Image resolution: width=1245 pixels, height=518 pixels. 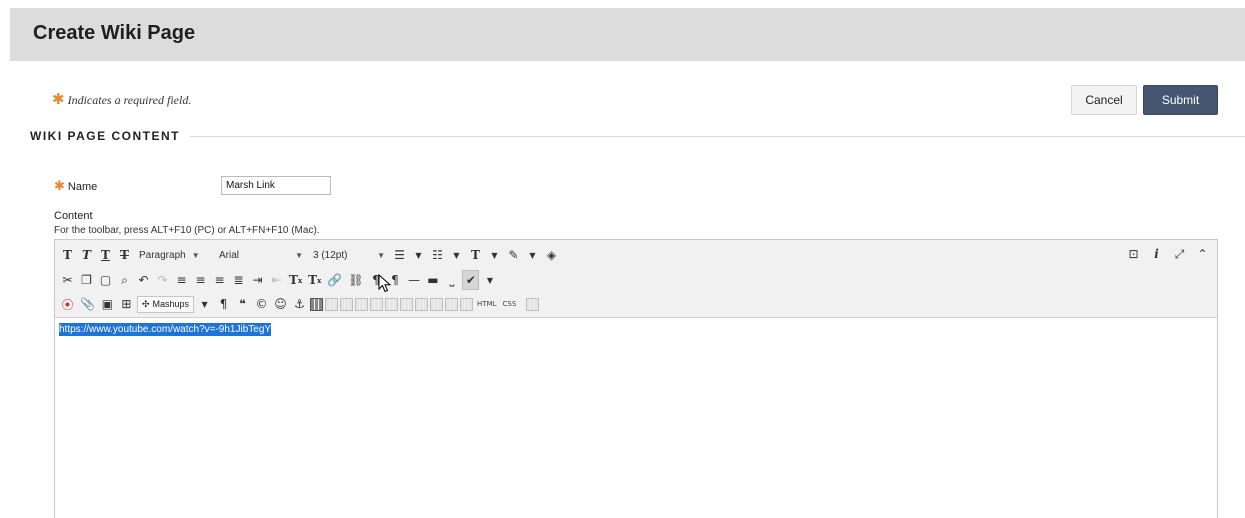 I want to click on html-source-button: HTML, so click(x=486, y=304).